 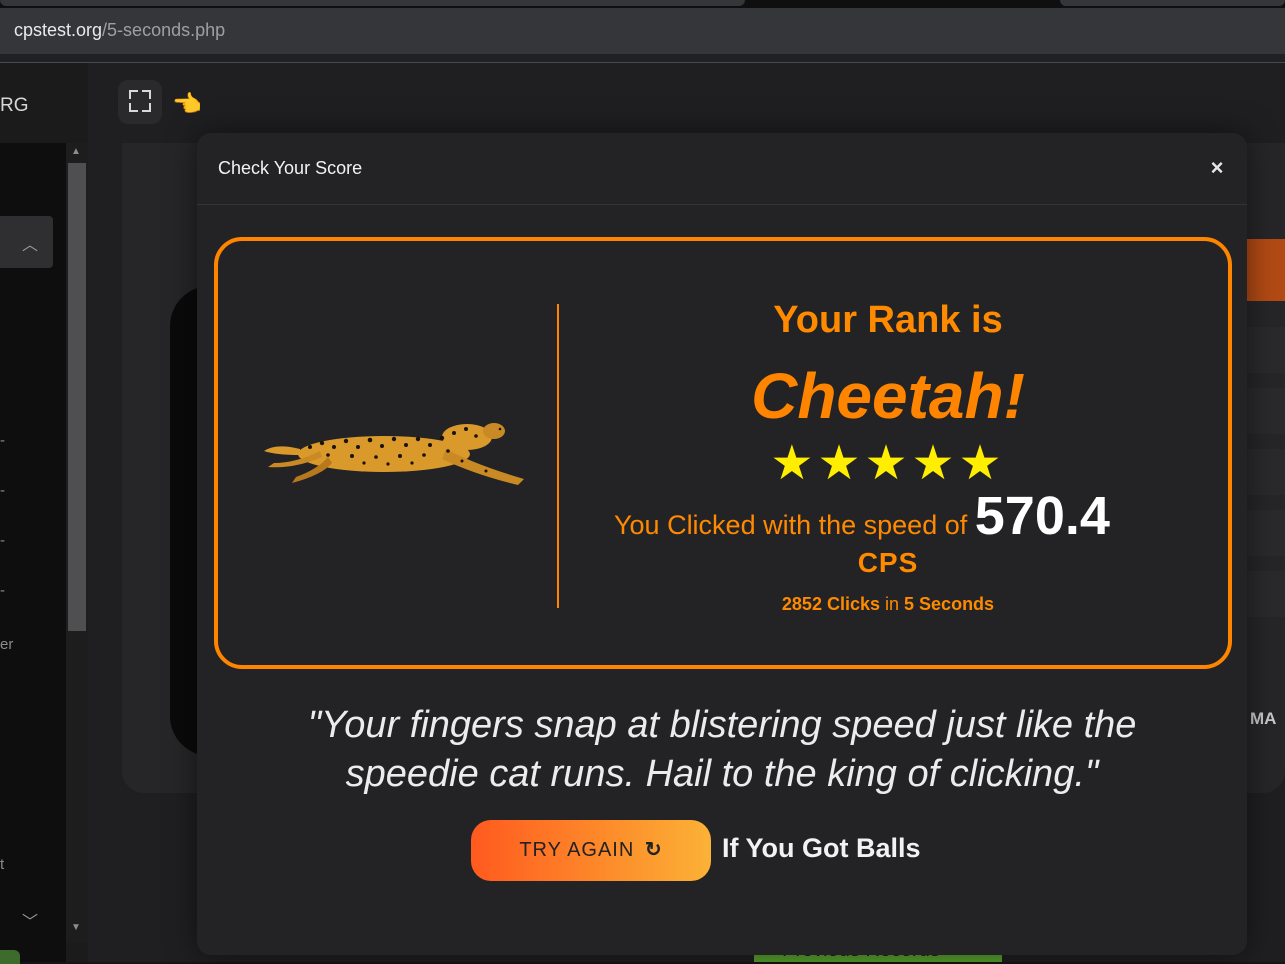 I want to click on close-icon: ×, so click(x=1217, y=168).